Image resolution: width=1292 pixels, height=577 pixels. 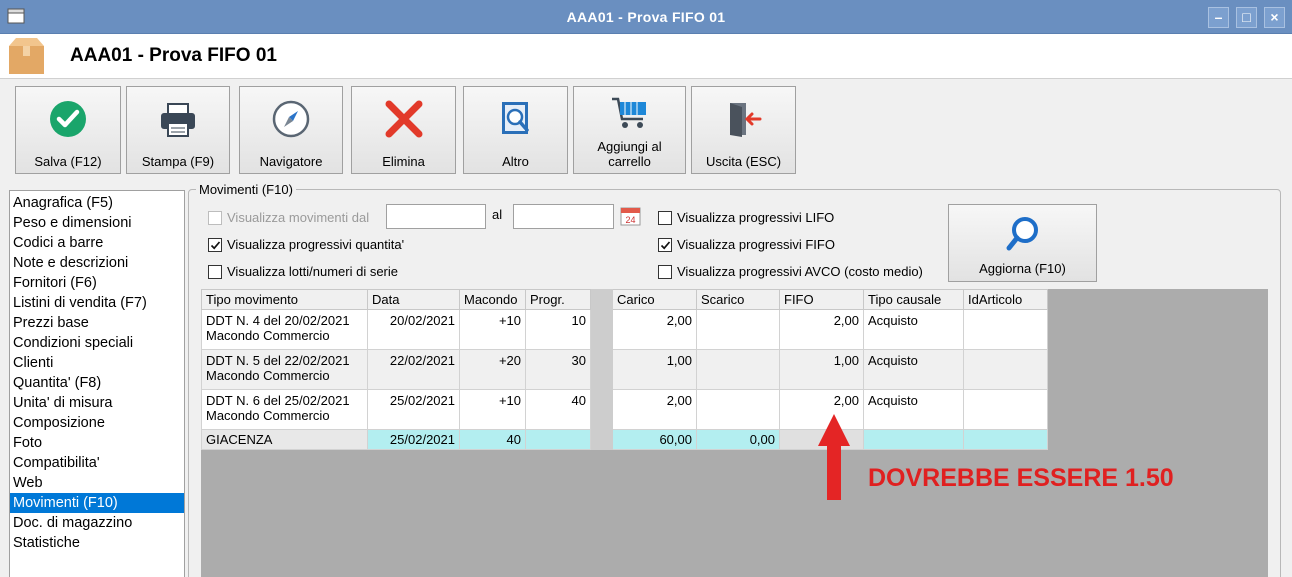 What do you see at coordinates (629, 130) in the screenshot?
I see `add-to-cart-button: Aggiungi al carrello` at bounding box center [629, 130].